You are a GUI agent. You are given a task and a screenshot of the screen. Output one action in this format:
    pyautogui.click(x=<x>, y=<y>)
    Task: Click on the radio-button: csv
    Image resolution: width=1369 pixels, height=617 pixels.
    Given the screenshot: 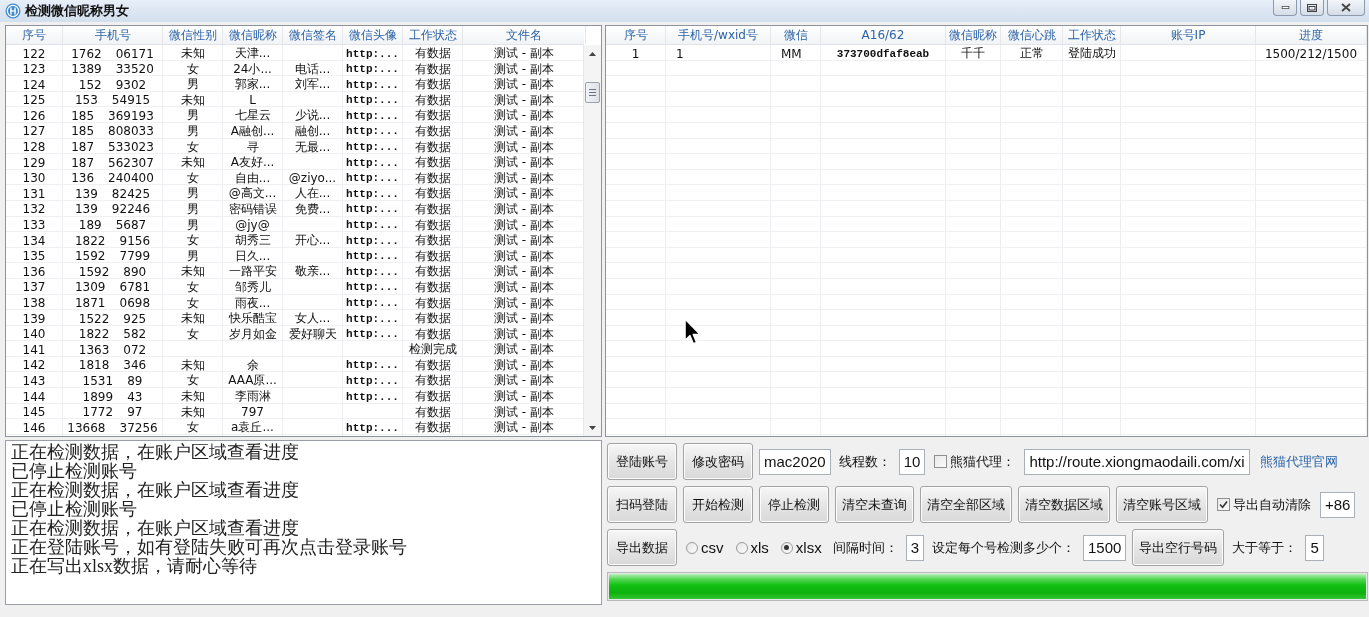 What is the action you would take?
    pyautogui.click(x=705, y=547)
    